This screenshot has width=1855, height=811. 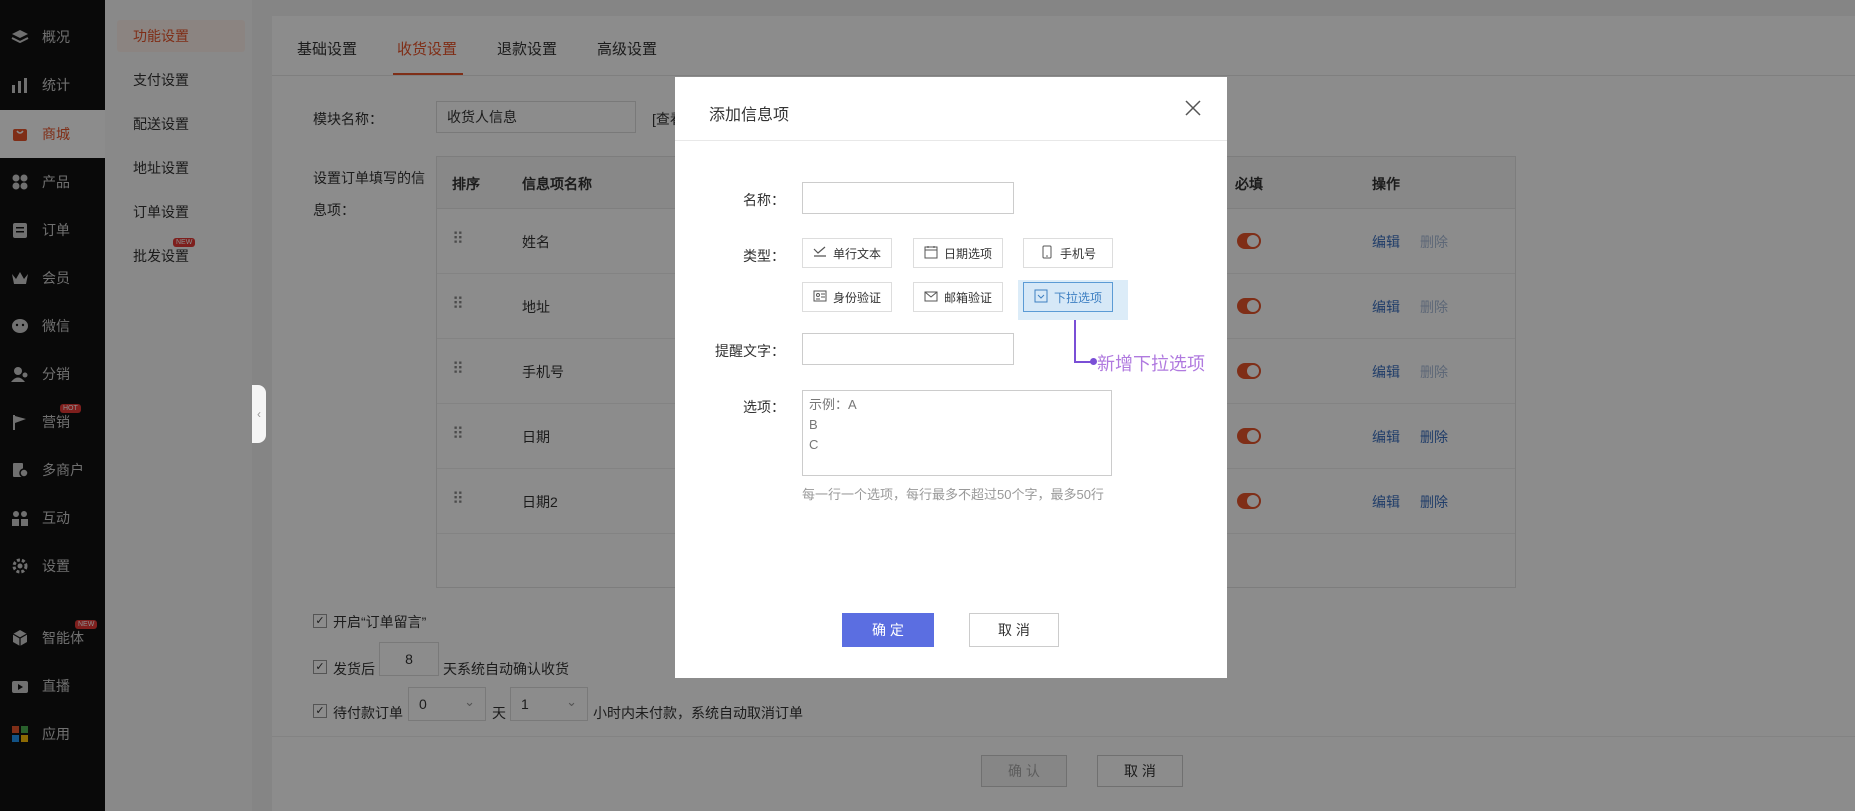 What do you see at coordinates (856, 253) in the screenshot?
I see `type-label-text: 单行文本` at bounding box center [856, 253].